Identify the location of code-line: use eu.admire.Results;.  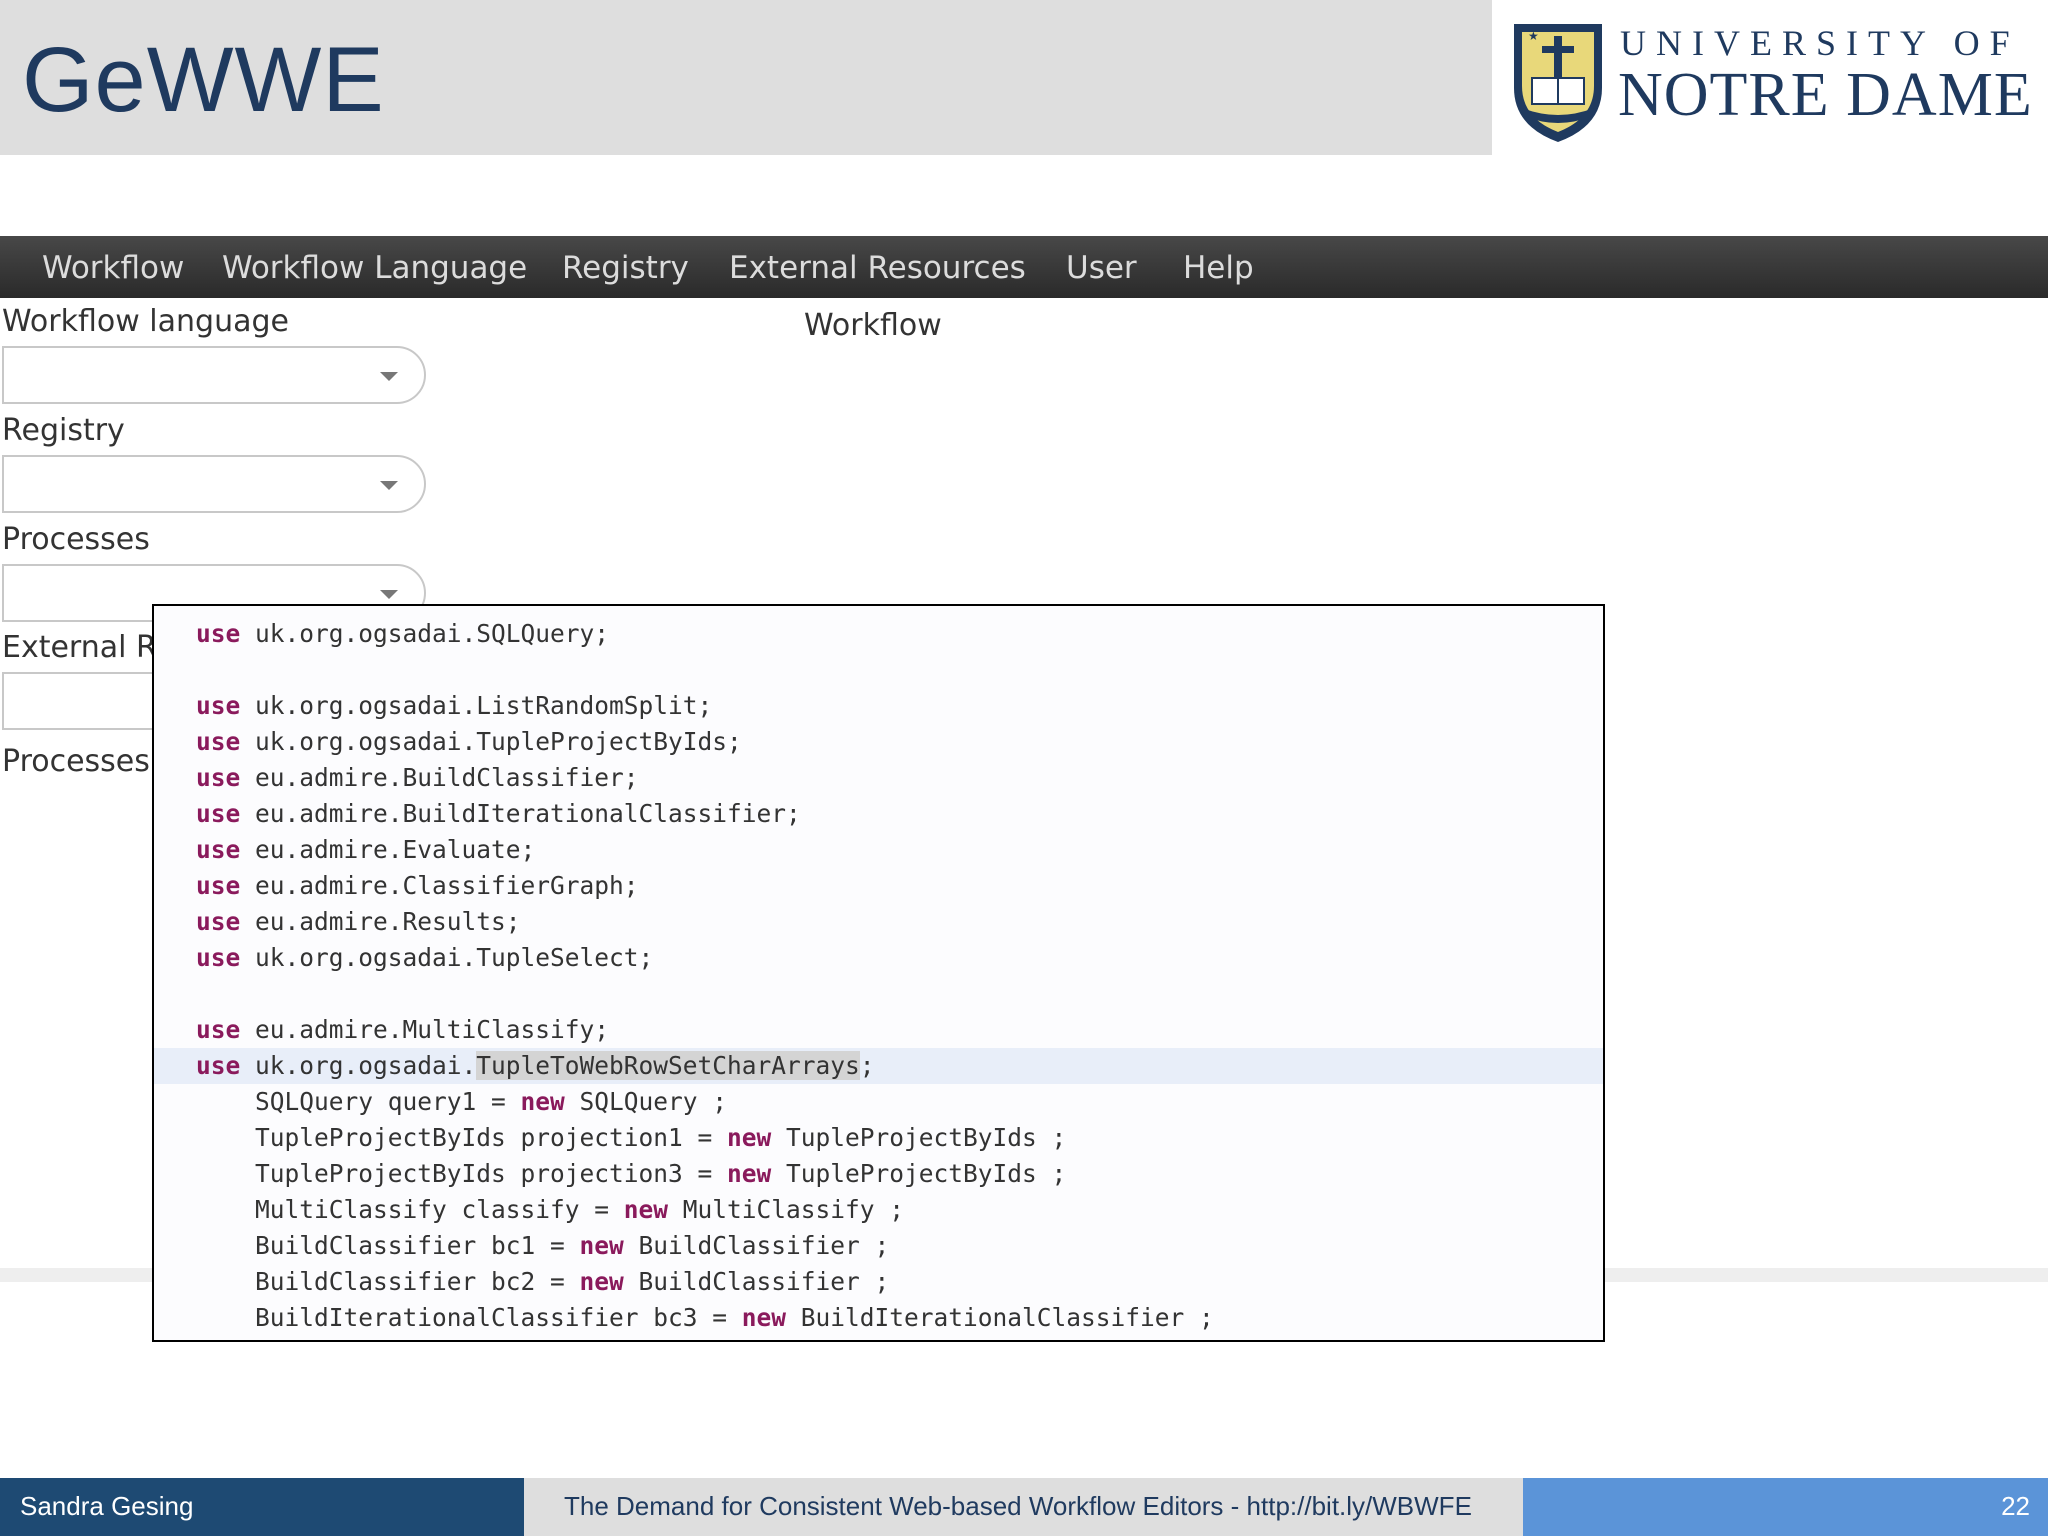
(878, 922).